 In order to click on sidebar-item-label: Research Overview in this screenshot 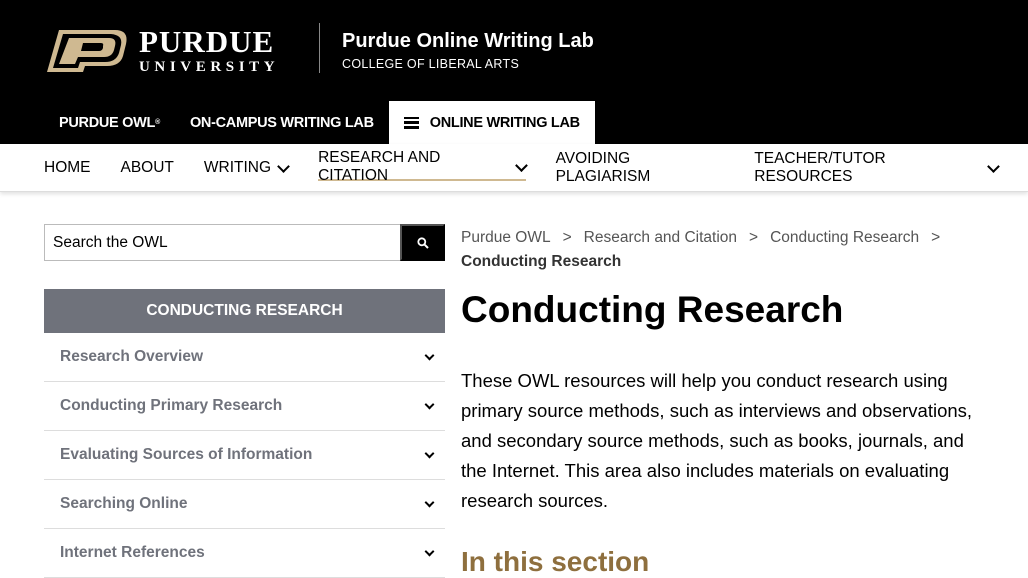, I will do `click(132, 356)`.